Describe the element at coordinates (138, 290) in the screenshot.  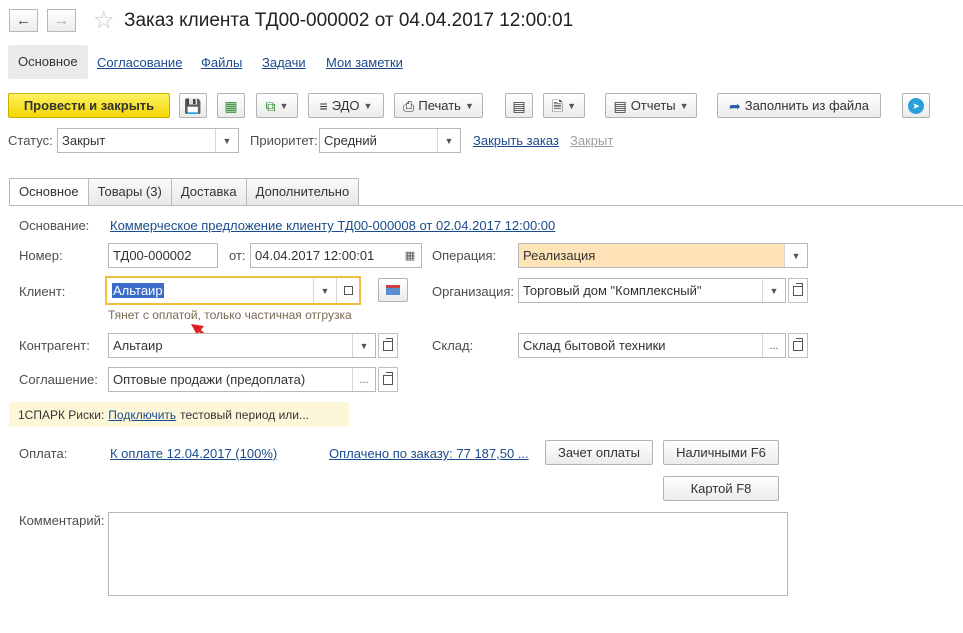
I see `client-value: Альтаир` at that location.